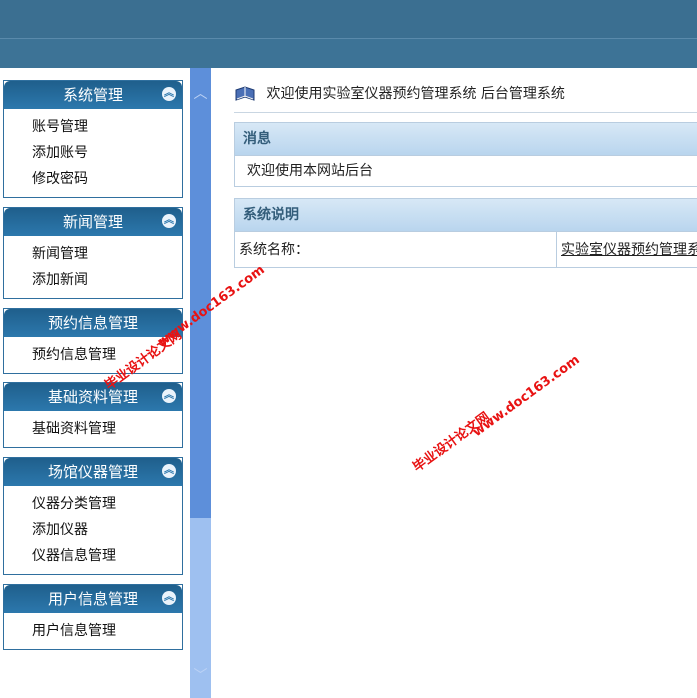 The height and width of the screenshot is (698, 697). I want to click on divider, so click(465, 112).